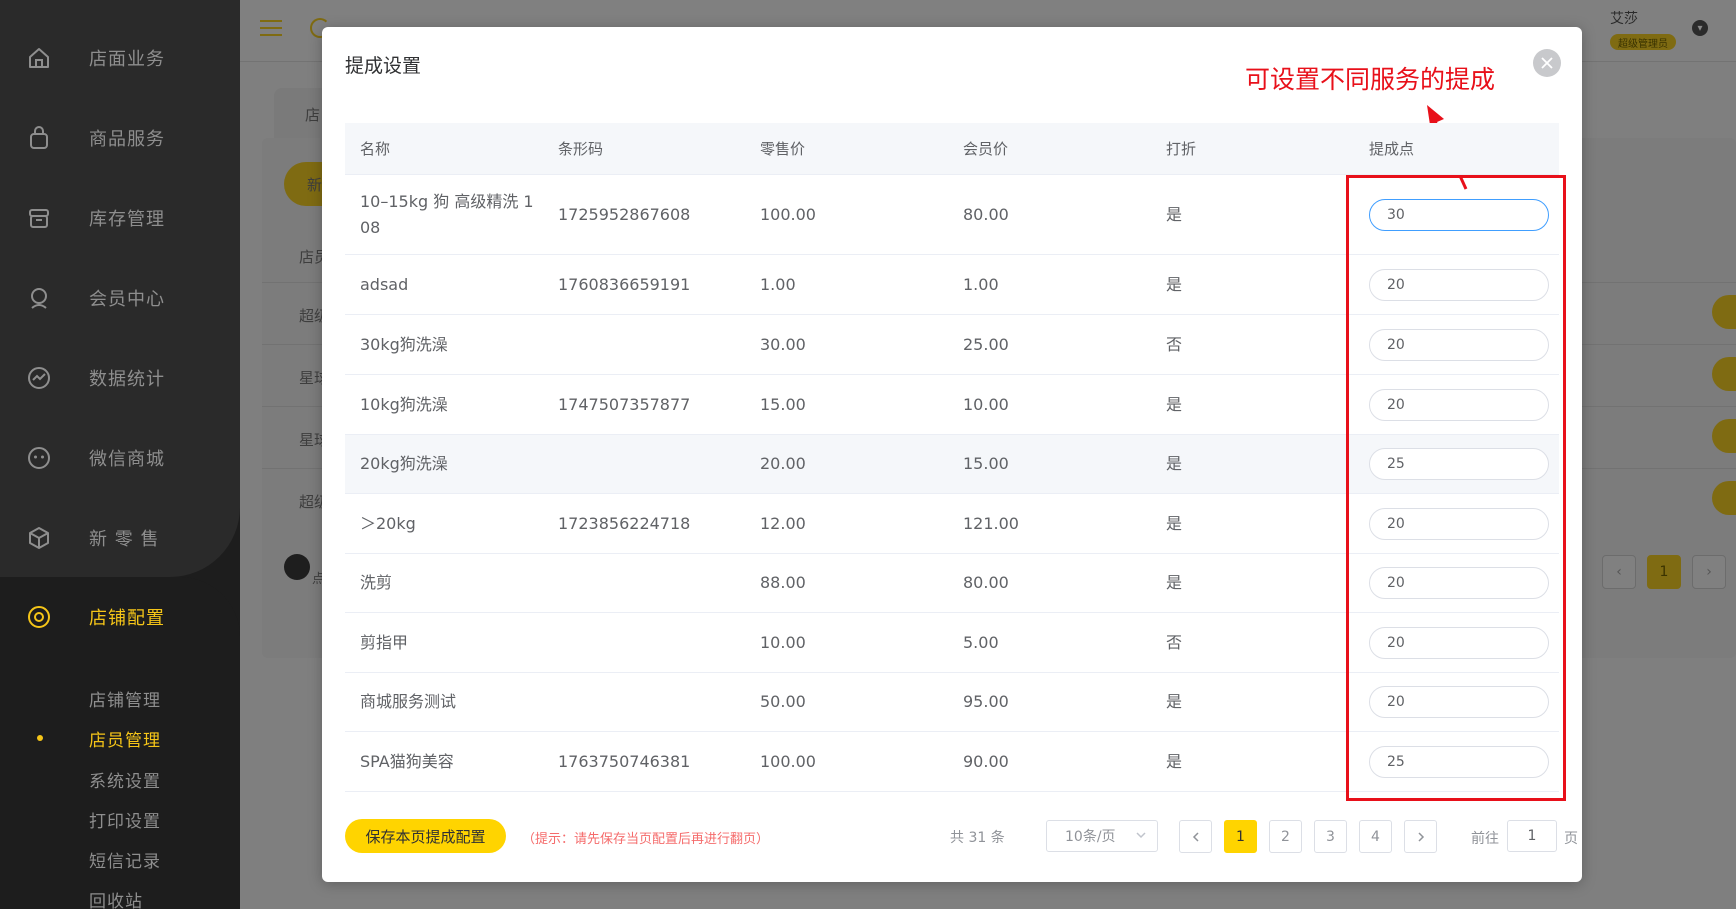 The height and width of the screenshot is (909, 1736). Describe the element at coordinates (952, 524) in the screenshot. I see `table-row: ＞20kg 1723856224718 12.00 121.00 是` at that location.